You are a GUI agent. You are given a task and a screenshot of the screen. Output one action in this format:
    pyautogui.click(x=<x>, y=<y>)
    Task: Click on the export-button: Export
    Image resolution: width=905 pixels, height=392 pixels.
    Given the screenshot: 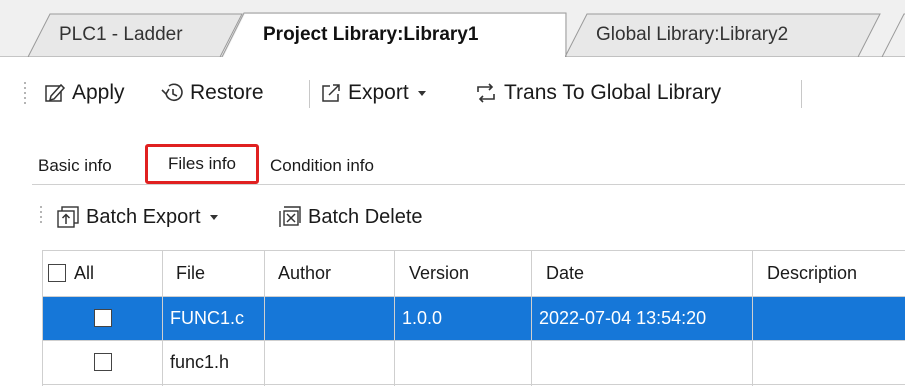 What is the action you would take?
    pyautogui.click(x=373, y=93)
    